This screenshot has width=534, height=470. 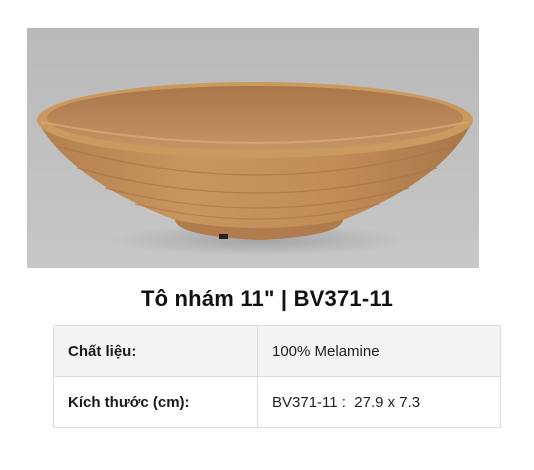 I want to click on spec-label-material: Chất liệu:, so click(x=155, y=351).